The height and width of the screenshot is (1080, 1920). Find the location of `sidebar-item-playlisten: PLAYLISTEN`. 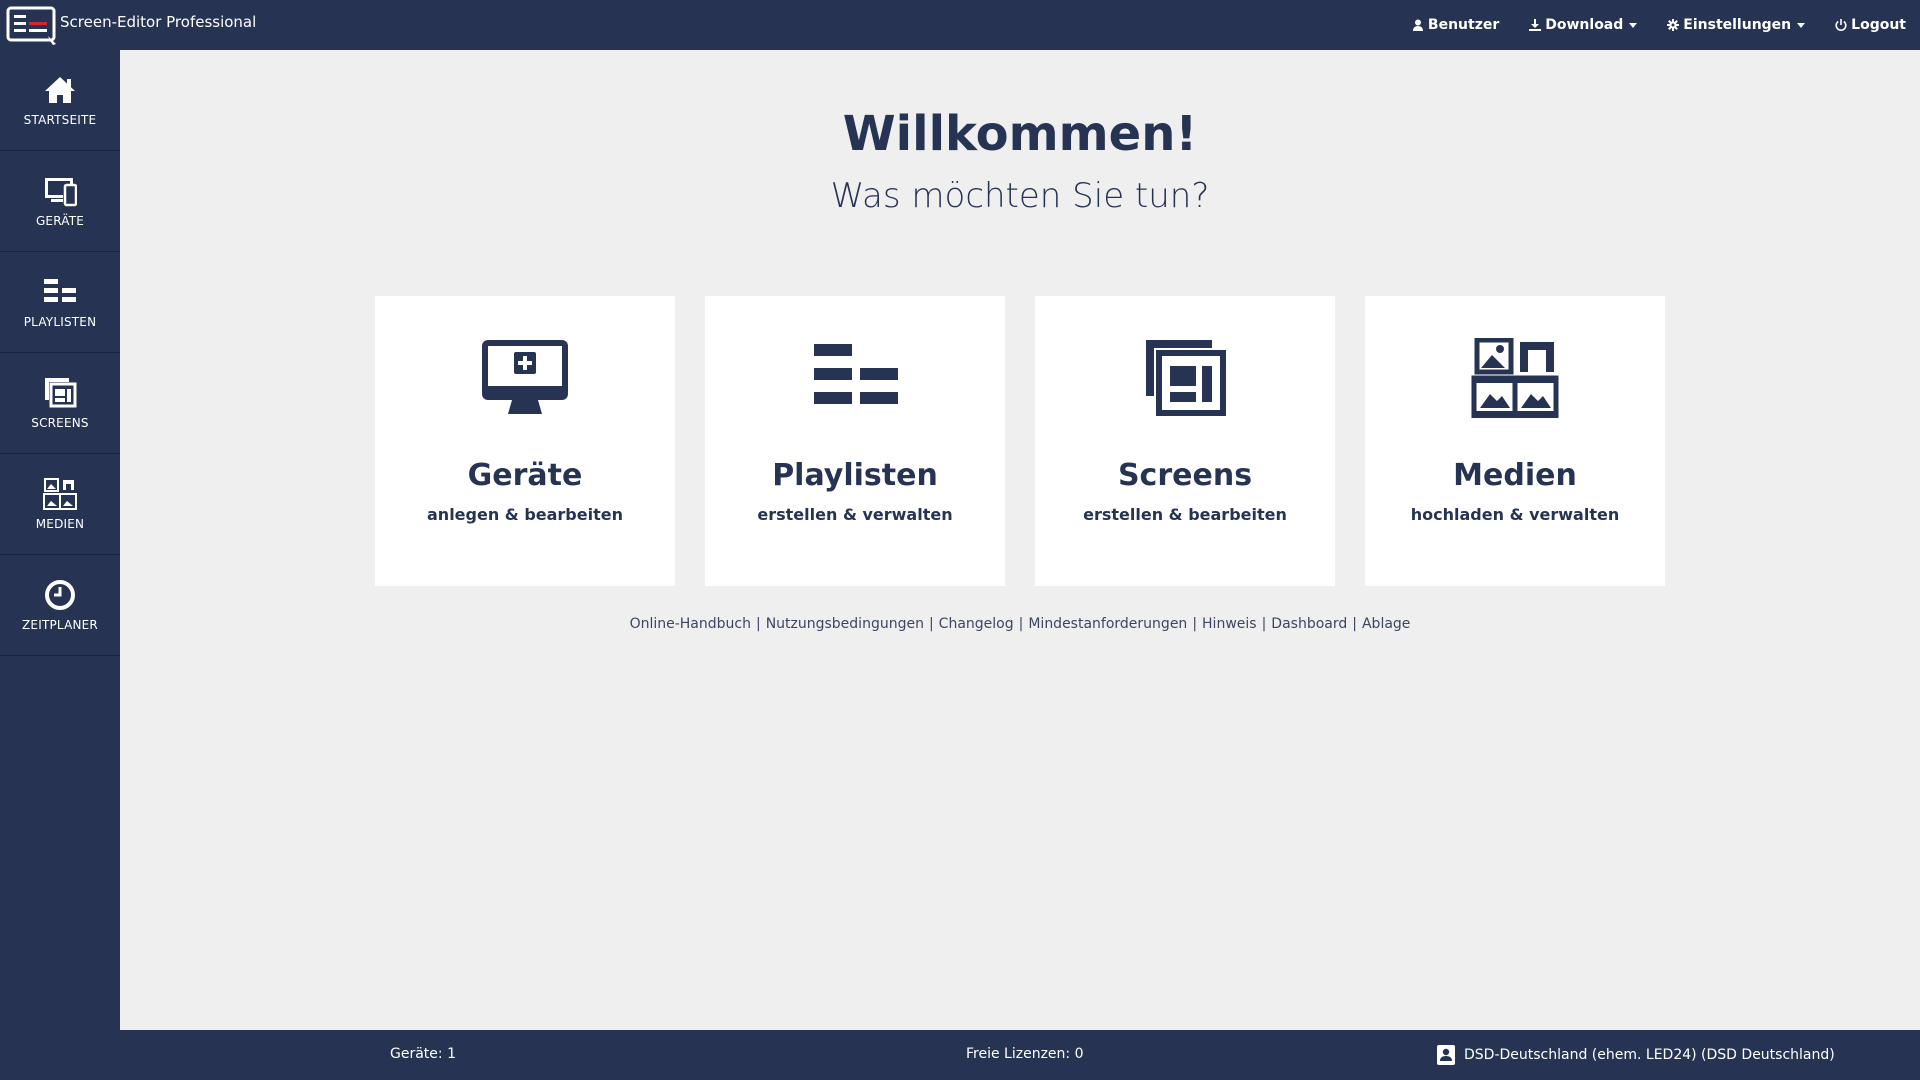

sidebar-item-playlisten: PLAYLISTEN is located at coordinates (60, 302).